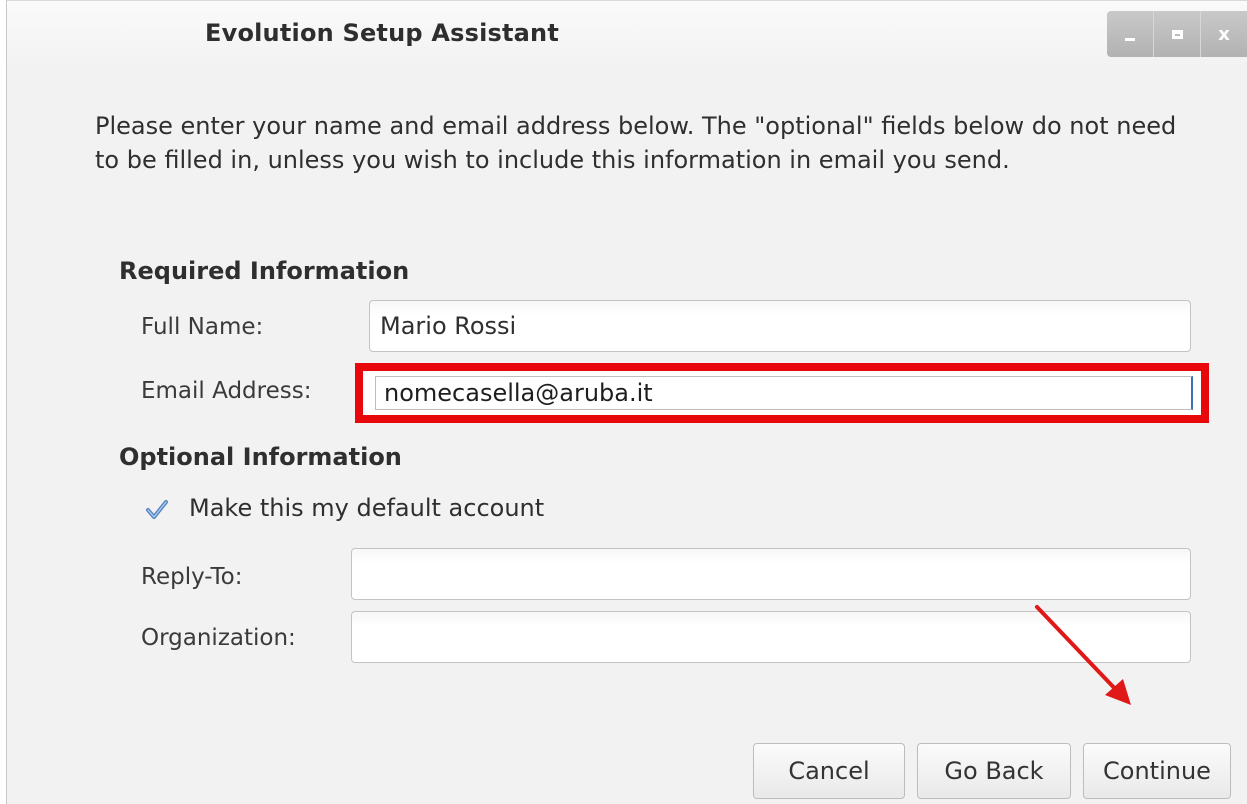 Image resolution: width=1247 pixels, height=804 pixels. I want to click on maximize-icon, so click(1177, 34).